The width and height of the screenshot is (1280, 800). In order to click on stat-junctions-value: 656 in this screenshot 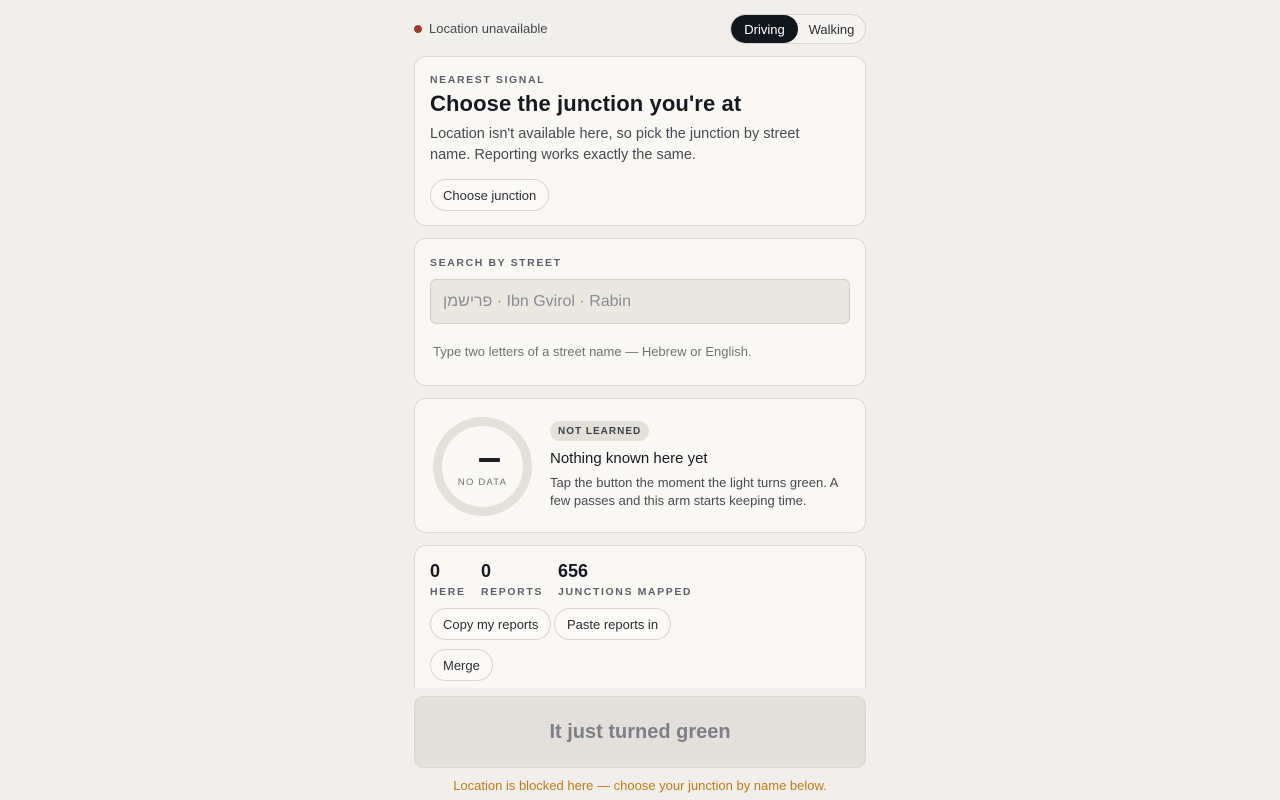, I will do `click(573, 571)`.